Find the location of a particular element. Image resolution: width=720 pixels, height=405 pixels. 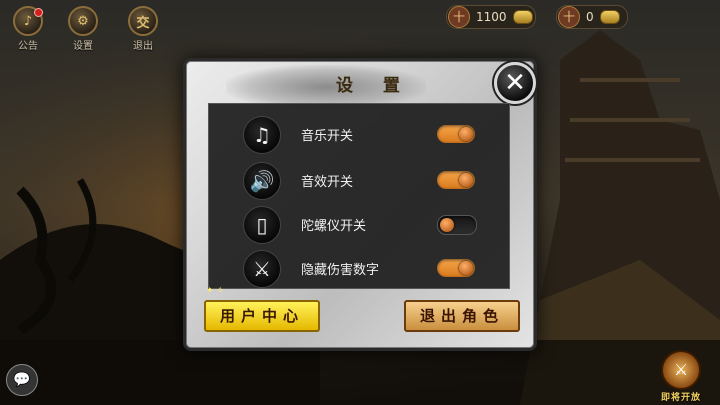

gem-coin-icon is located at coordinates (609, 17).